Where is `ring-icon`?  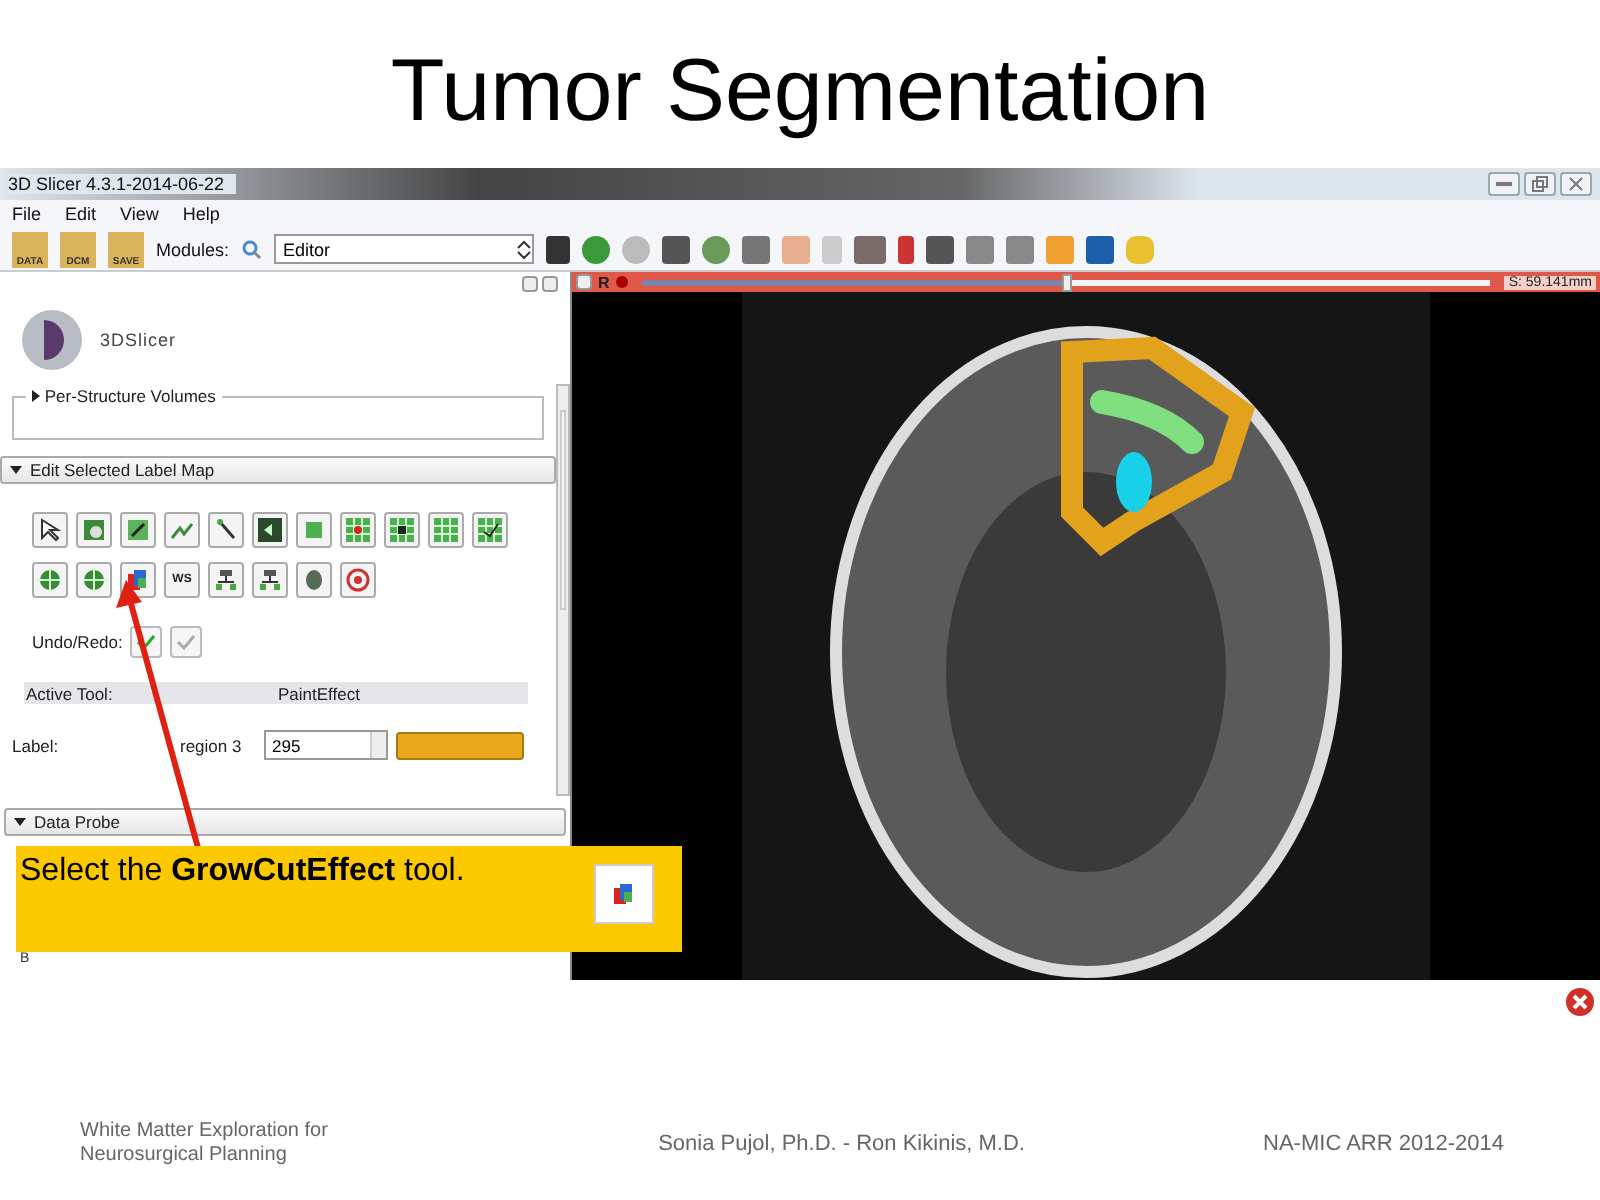
ring-icon is located at coordinates (358, 580).